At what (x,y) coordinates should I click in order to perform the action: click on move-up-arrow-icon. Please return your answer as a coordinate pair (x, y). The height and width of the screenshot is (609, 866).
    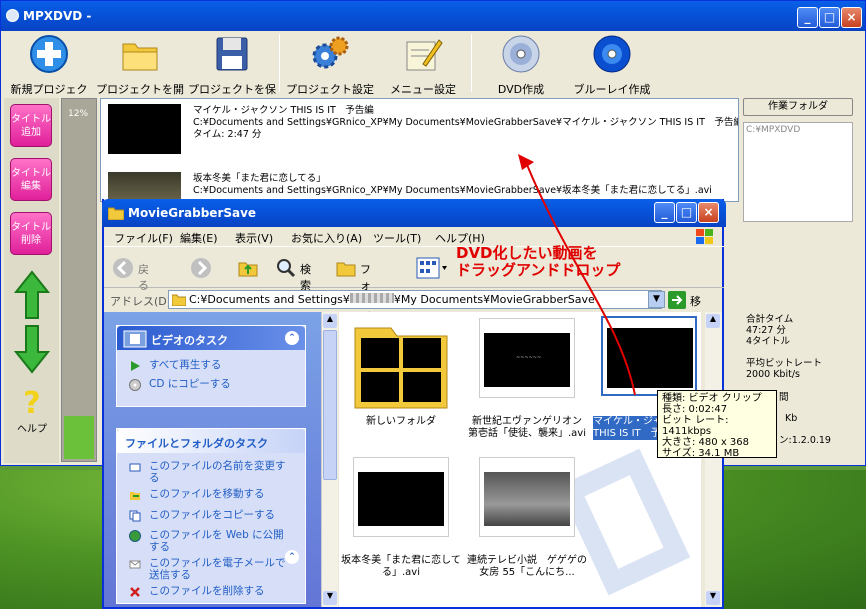
    Looking at the image, I should click on (32, 295).